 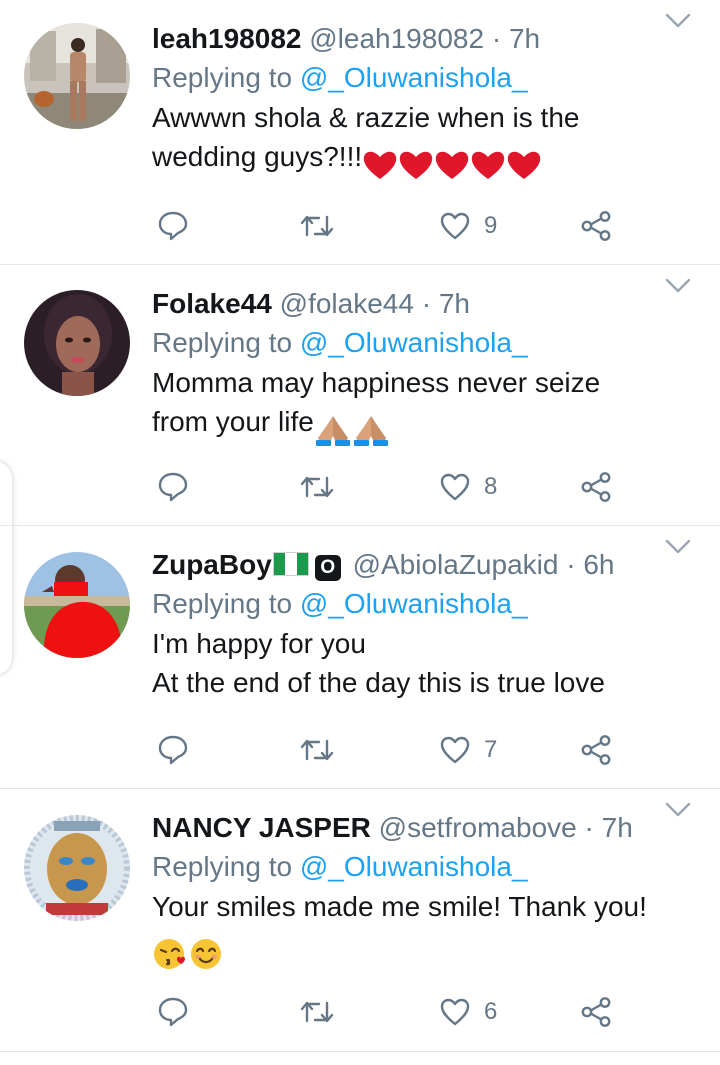 What do you see at coordinates (206, 953) in the screenshot?
I see `smiling-face-icon` at bounding box center [206, 953].